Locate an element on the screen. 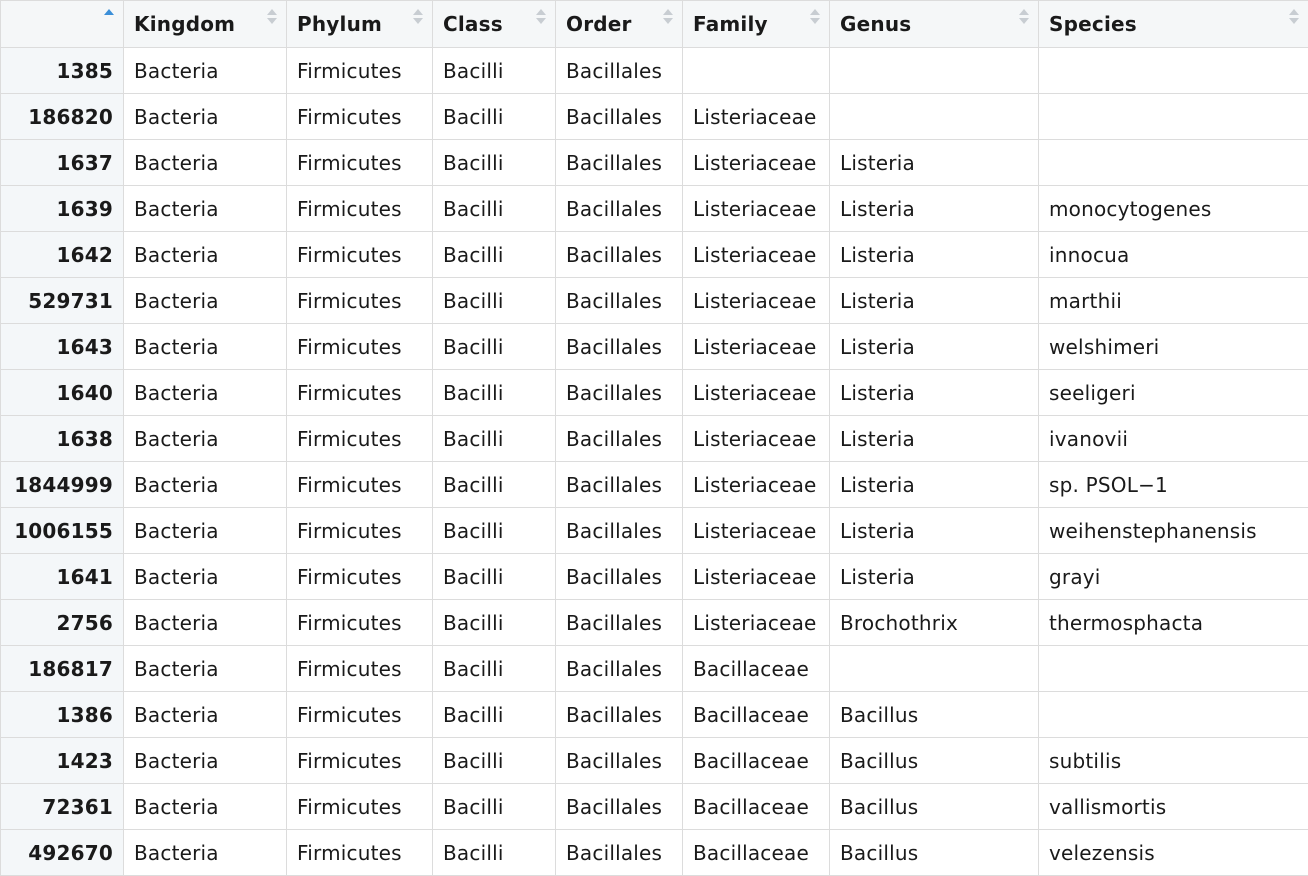  row-id-cell: 1637 is located at coordinates (62, 162).